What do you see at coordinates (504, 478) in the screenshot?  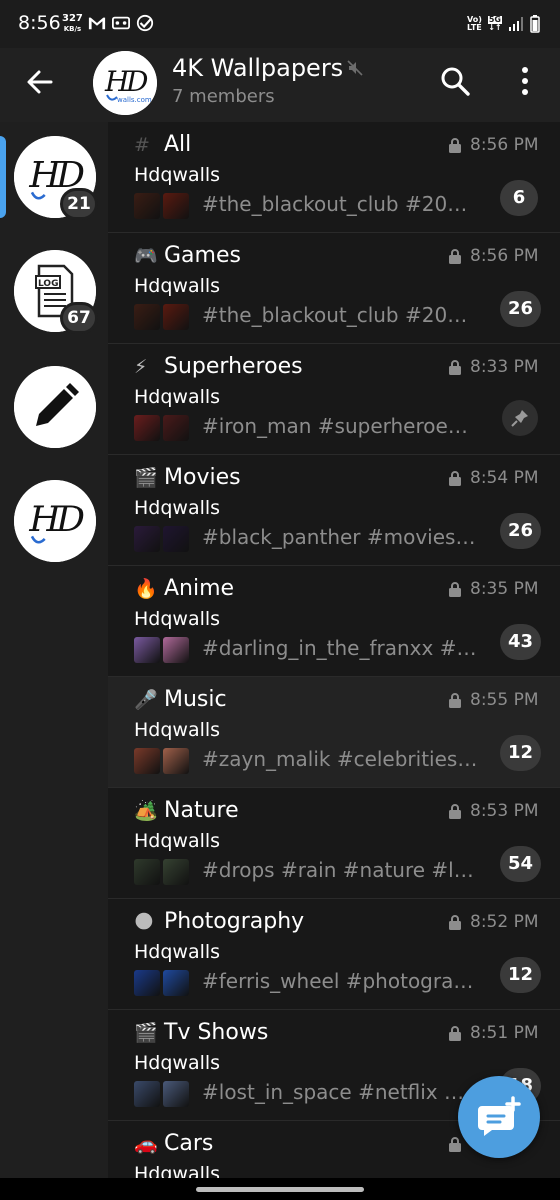 I see `topic-time: 8:54 PM` at bounding box center [504, 478].